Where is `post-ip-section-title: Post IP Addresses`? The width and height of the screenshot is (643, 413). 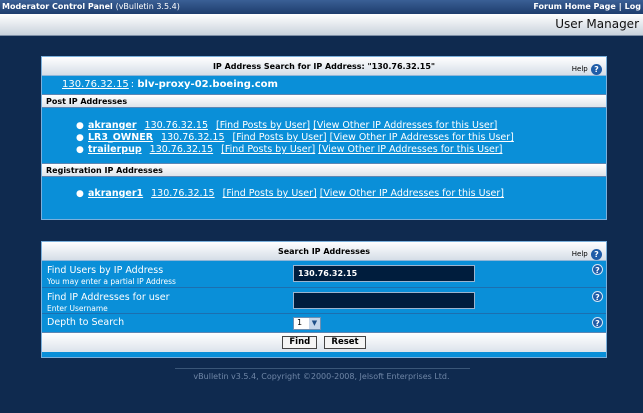
post-ip-section-title: Post IP Addresses is located at coordinates (324, 101).